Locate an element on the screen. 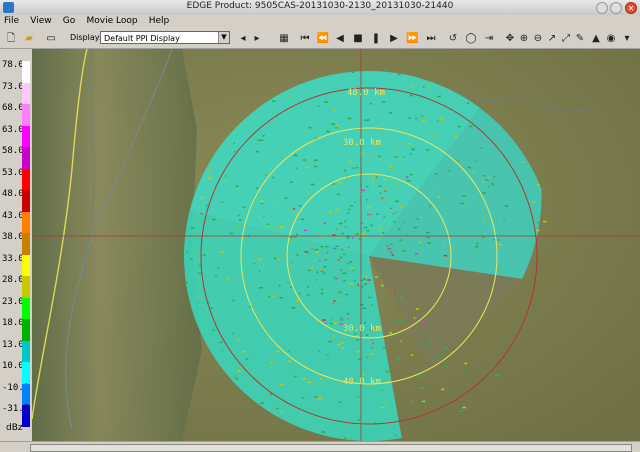 The height and width of the screenshot is (452, 640). rock-icon: ◯ is located at coordinates (471, 38).